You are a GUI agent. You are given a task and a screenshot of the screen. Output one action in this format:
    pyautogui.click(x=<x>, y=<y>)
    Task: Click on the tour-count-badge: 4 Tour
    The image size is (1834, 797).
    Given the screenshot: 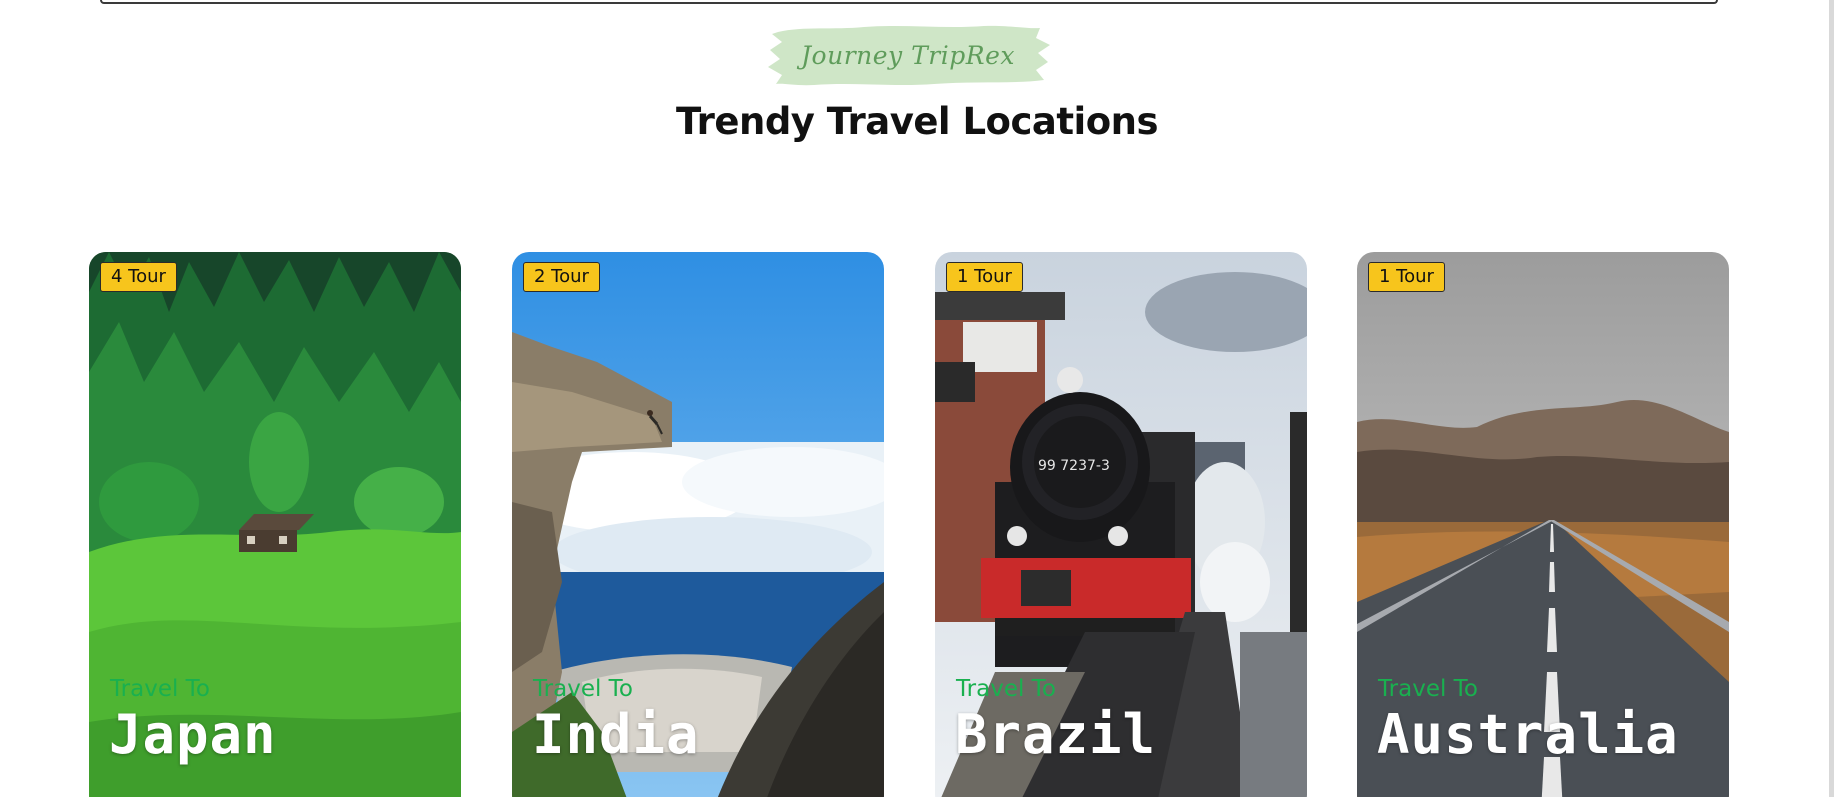 What is the action you would take?
    pyautogui.click(x=138, y=277)
    